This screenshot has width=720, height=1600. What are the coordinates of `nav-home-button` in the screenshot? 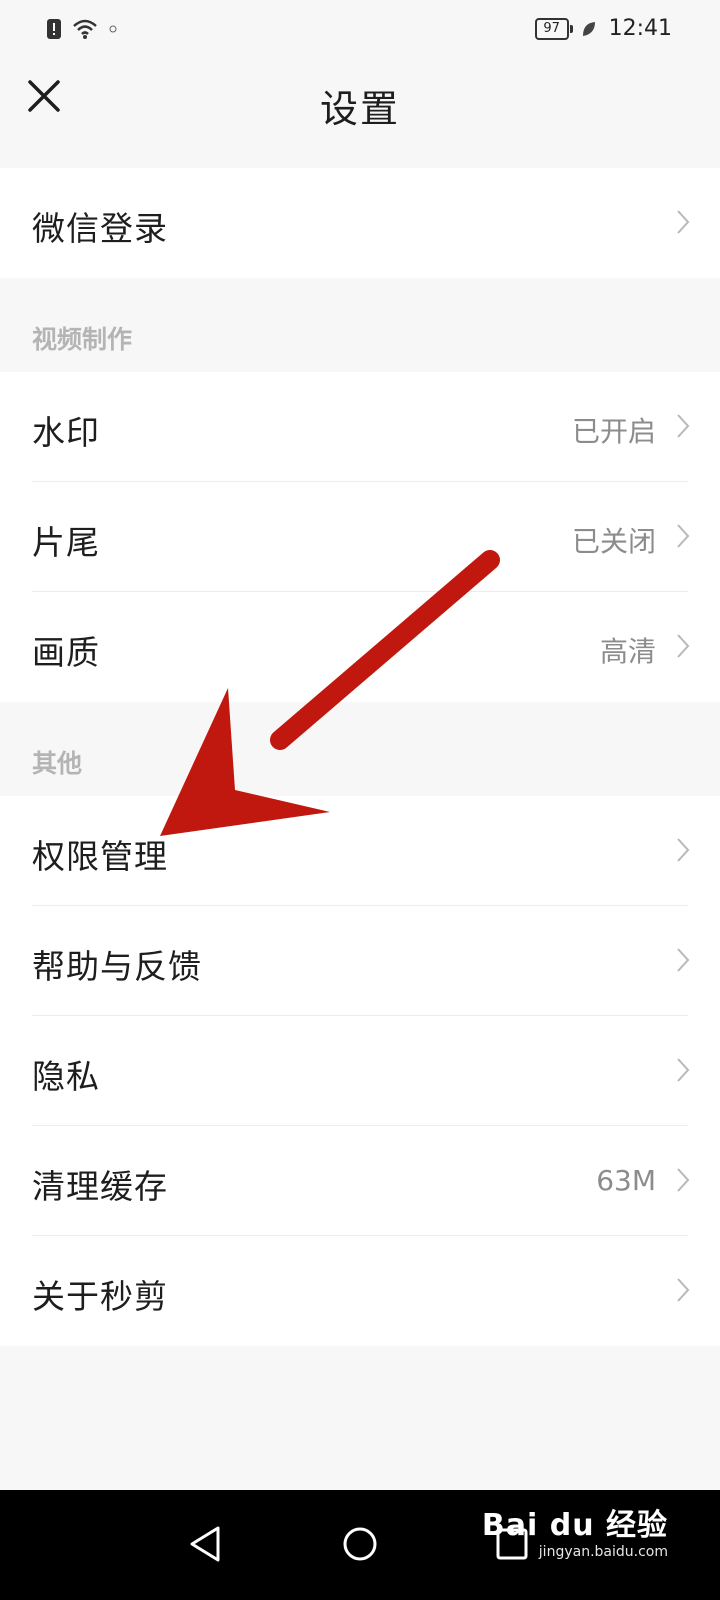 It's located at (360, 1544).